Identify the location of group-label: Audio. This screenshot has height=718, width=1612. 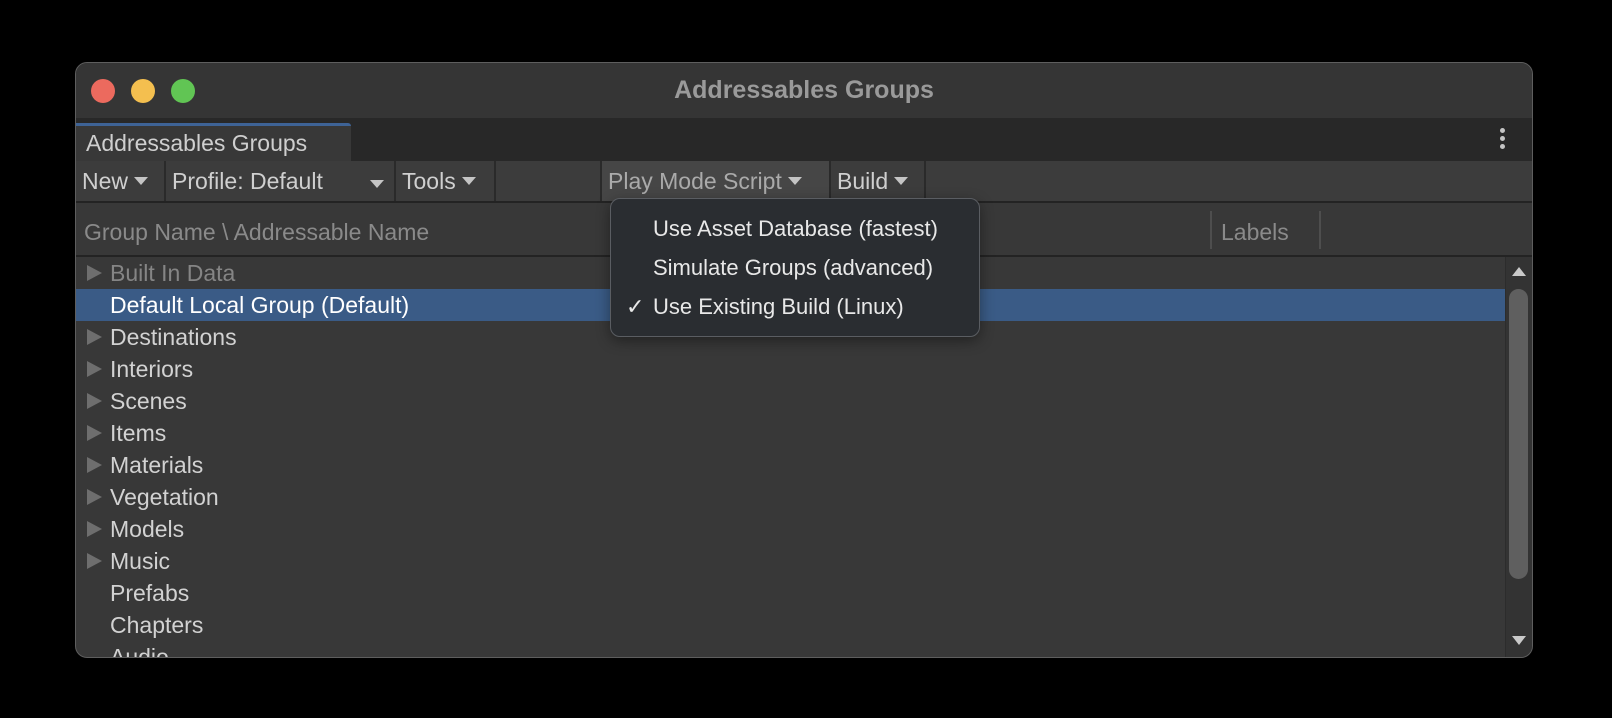
(139, 650).